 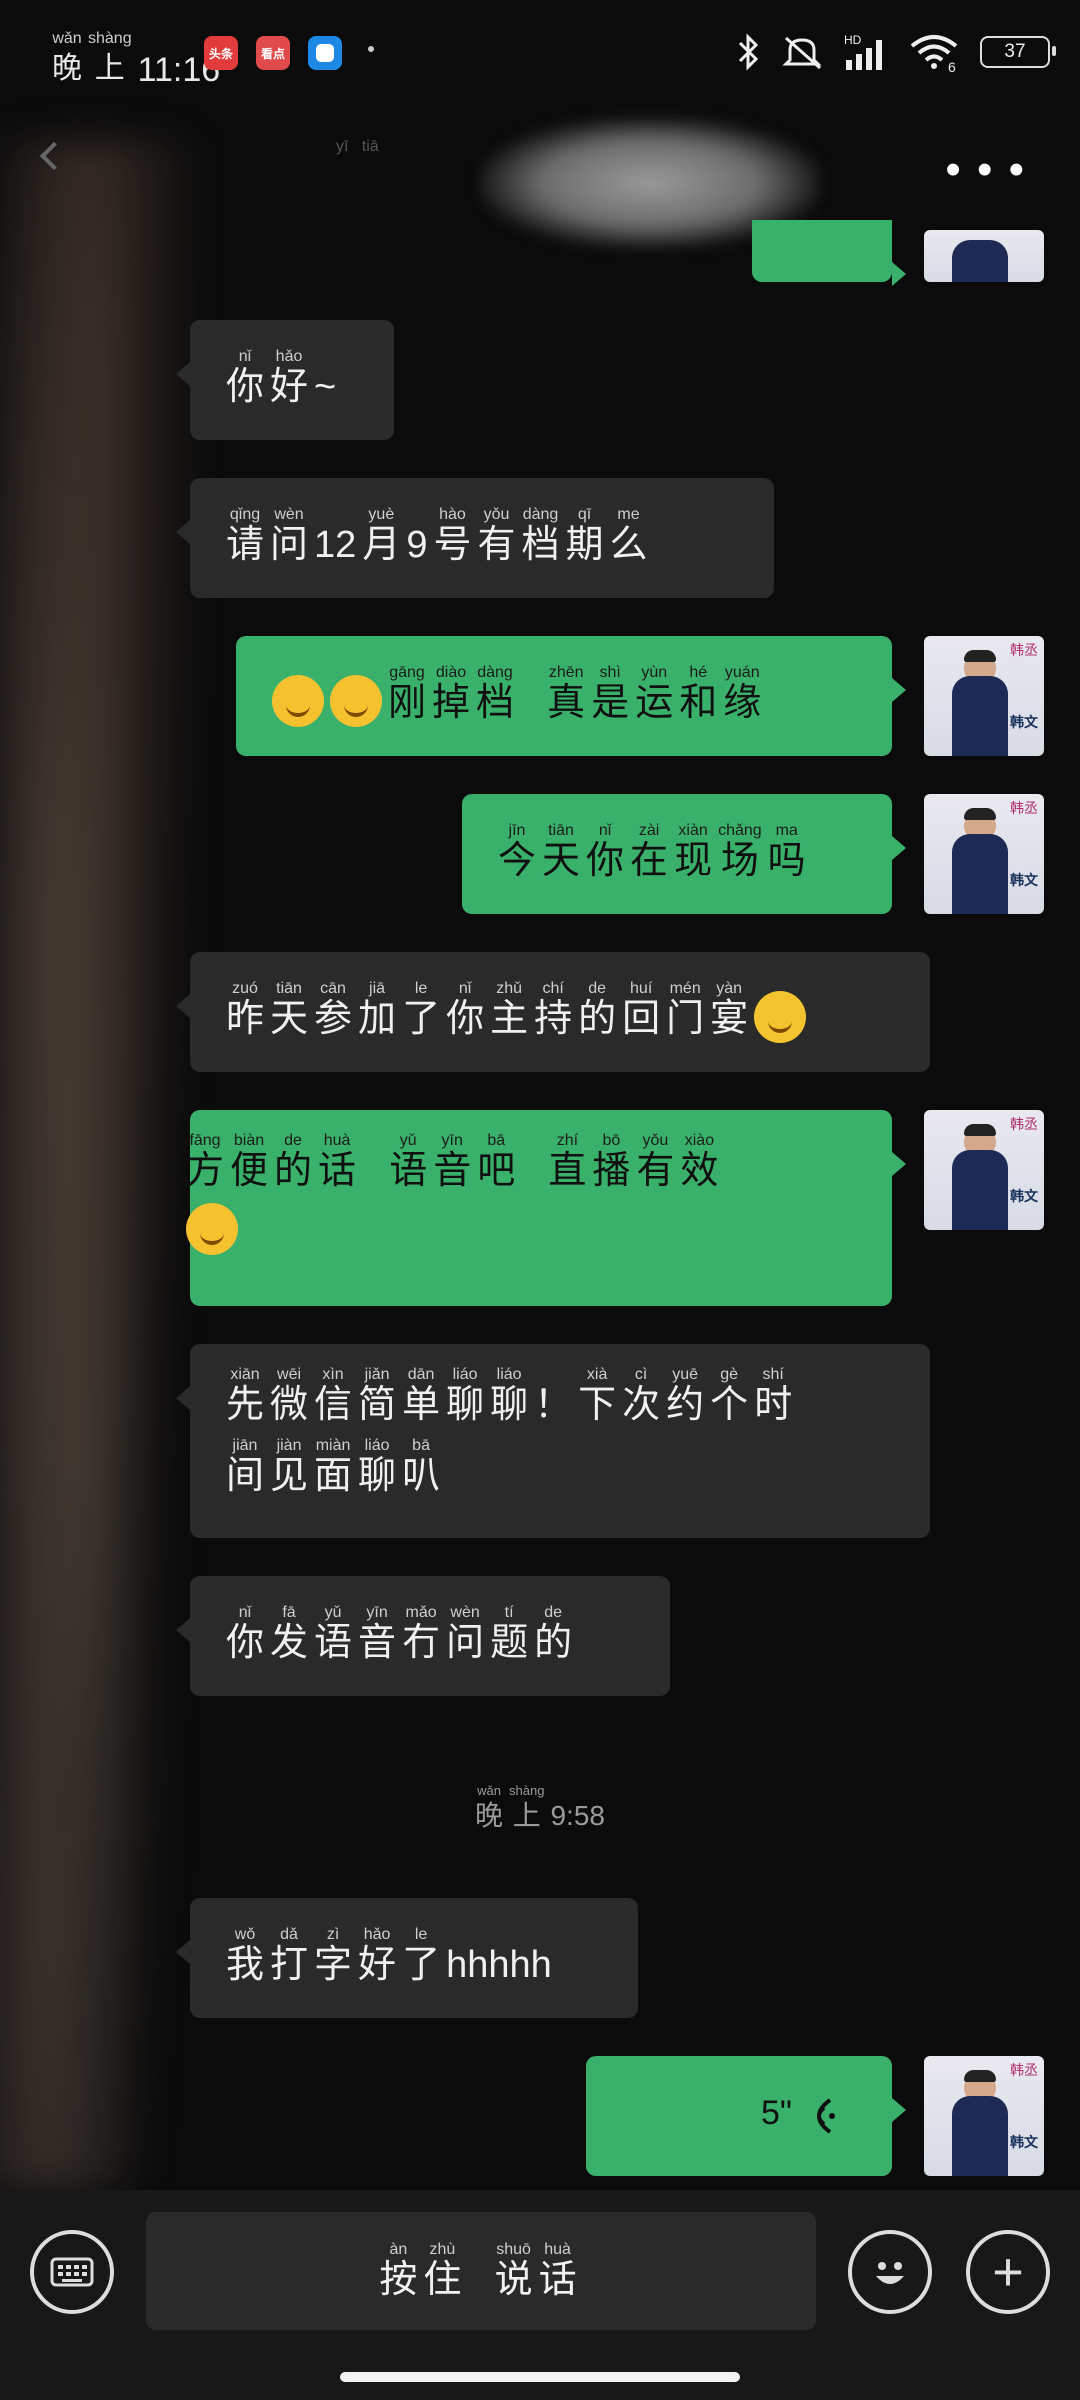 What do you see at coordinates (54, 156) in the screenshot?
I see `back-icon` at bounding box center [54, 156].